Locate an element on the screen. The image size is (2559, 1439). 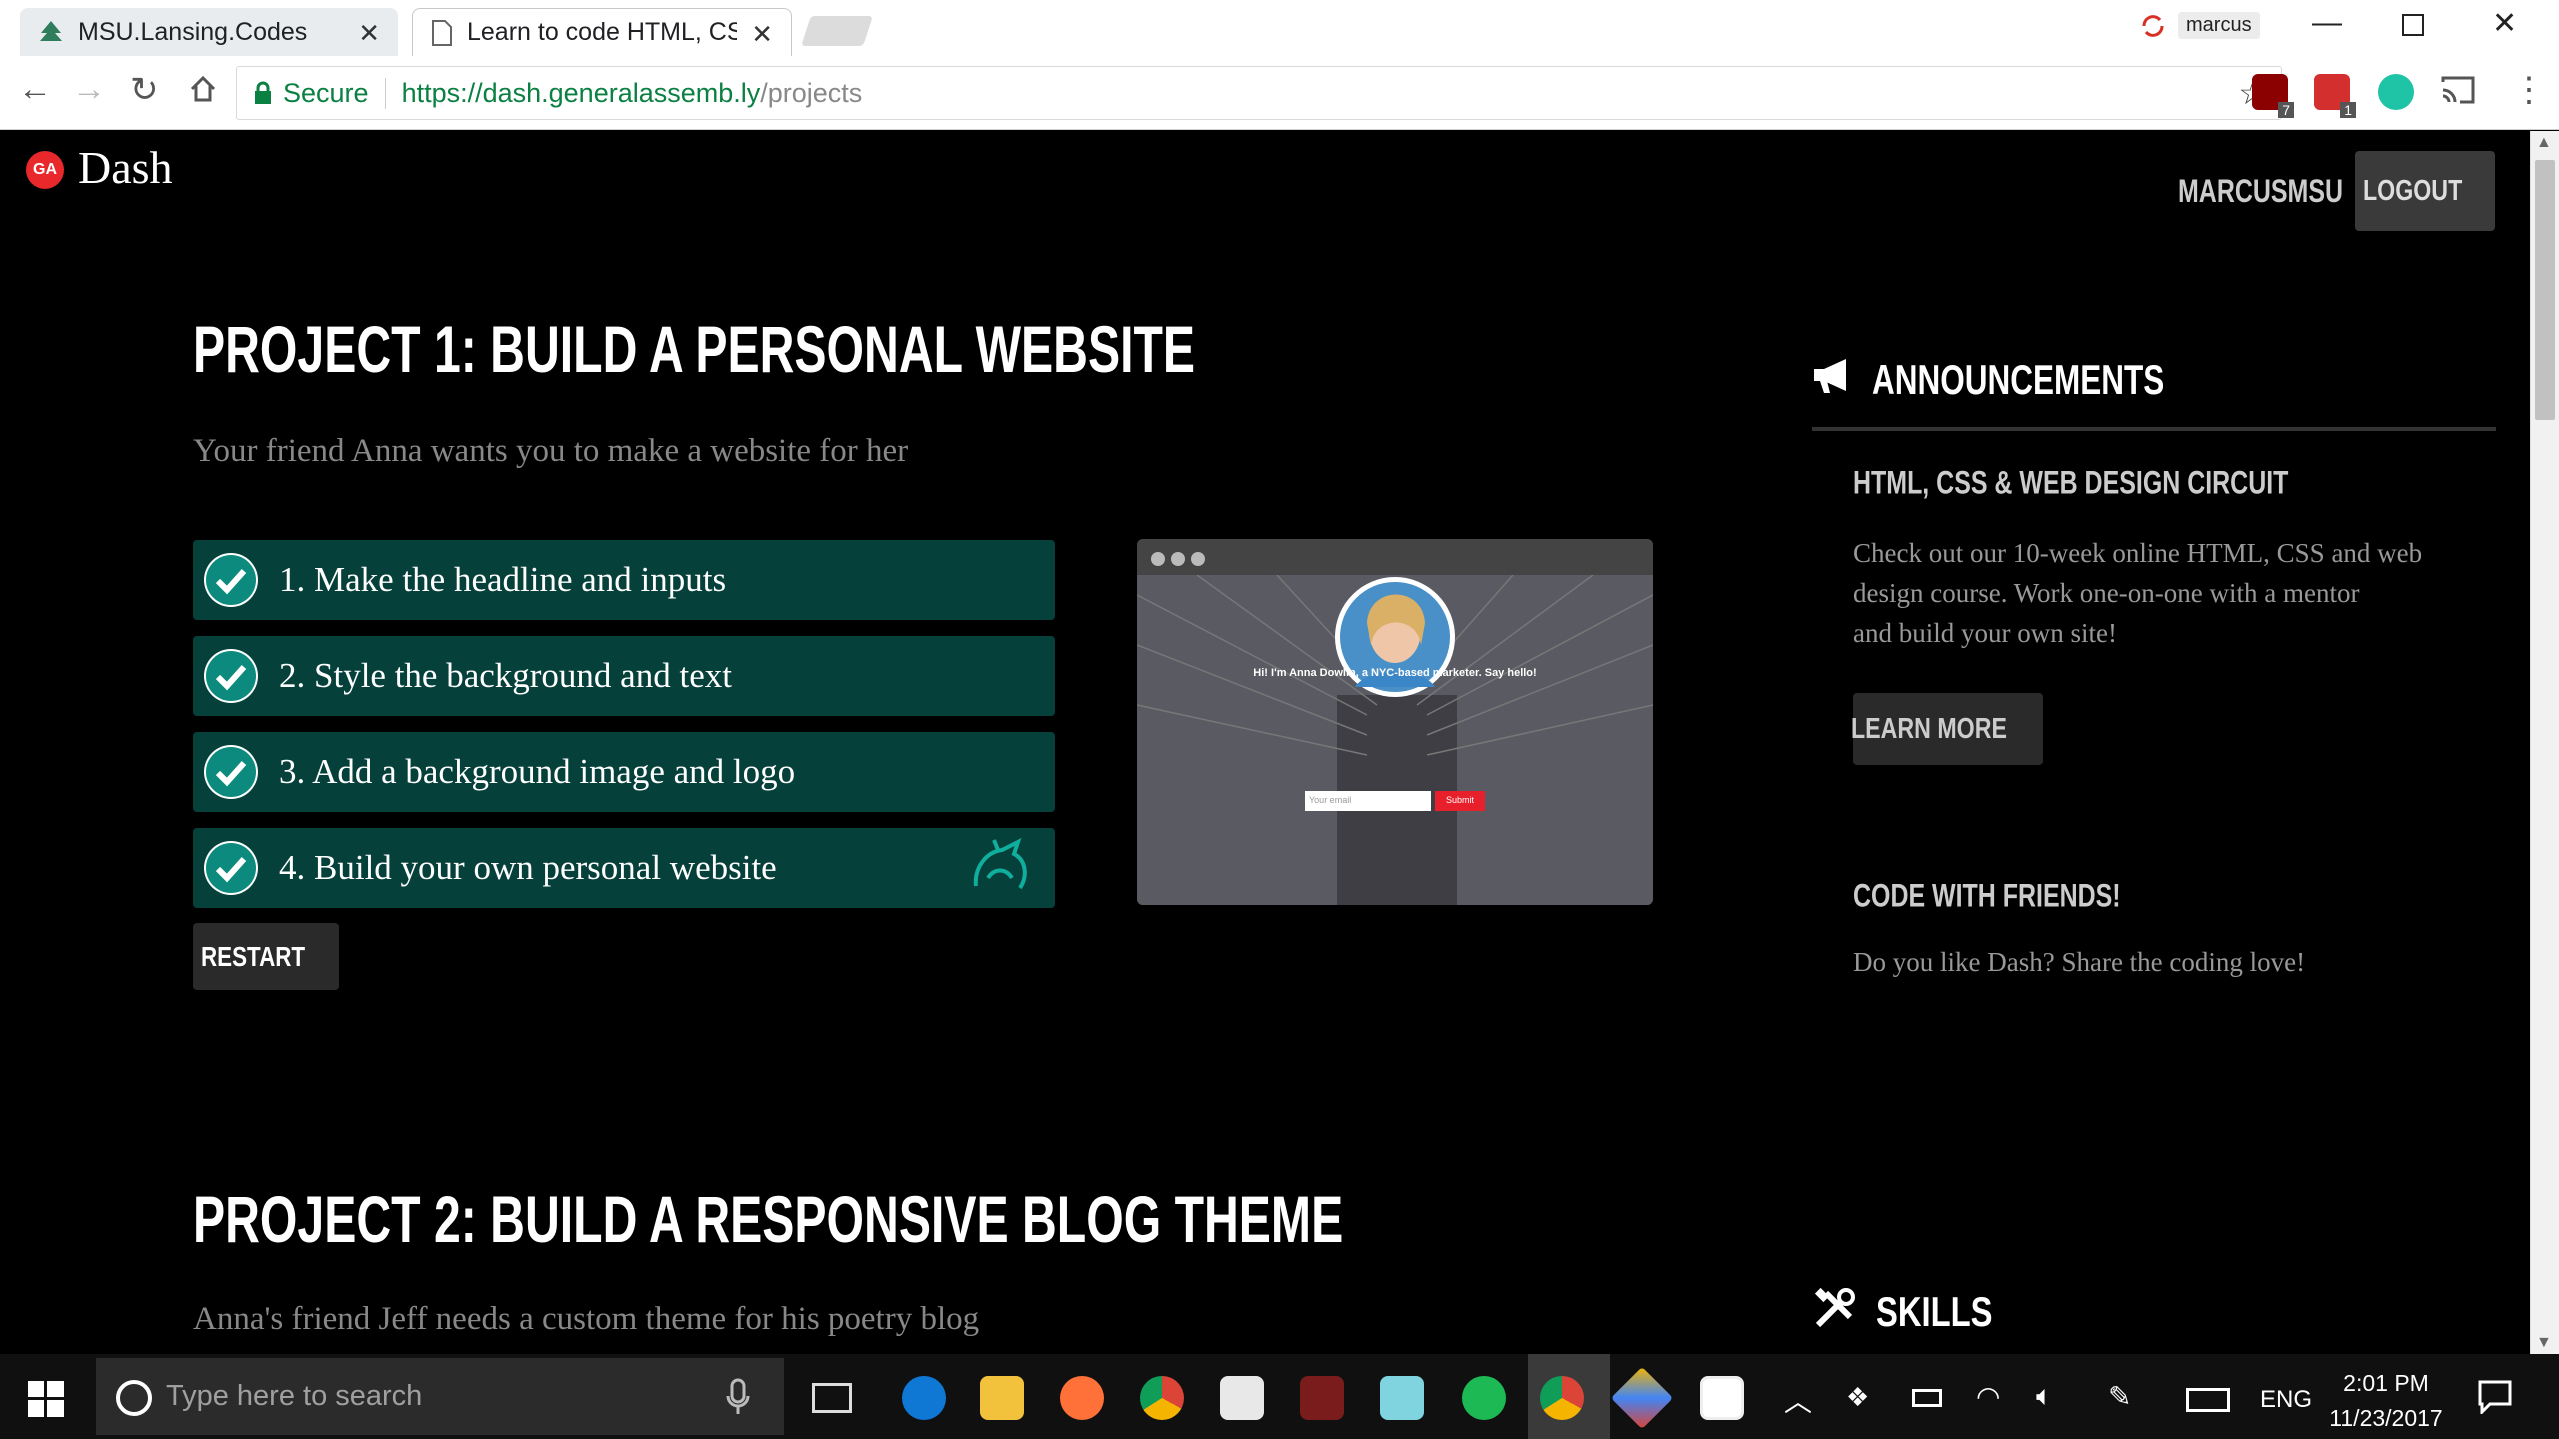
chrome-active-icon is located at coordinates (1562, 1398).